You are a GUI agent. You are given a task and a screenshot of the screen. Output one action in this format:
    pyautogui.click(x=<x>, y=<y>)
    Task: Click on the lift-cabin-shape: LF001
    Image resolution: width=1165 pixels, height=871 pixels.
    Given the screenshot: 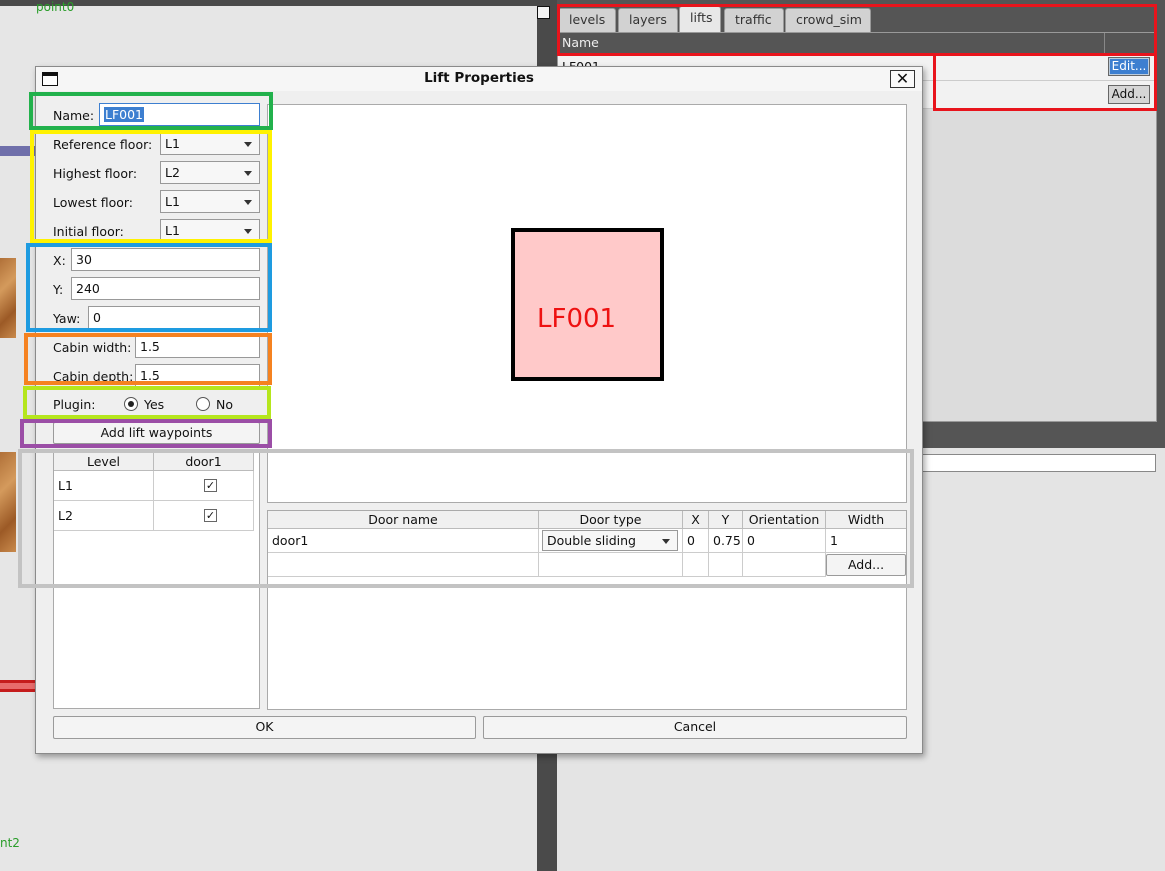 What is the action you would take?
    pyautogui.click(x=587, y=304)
    